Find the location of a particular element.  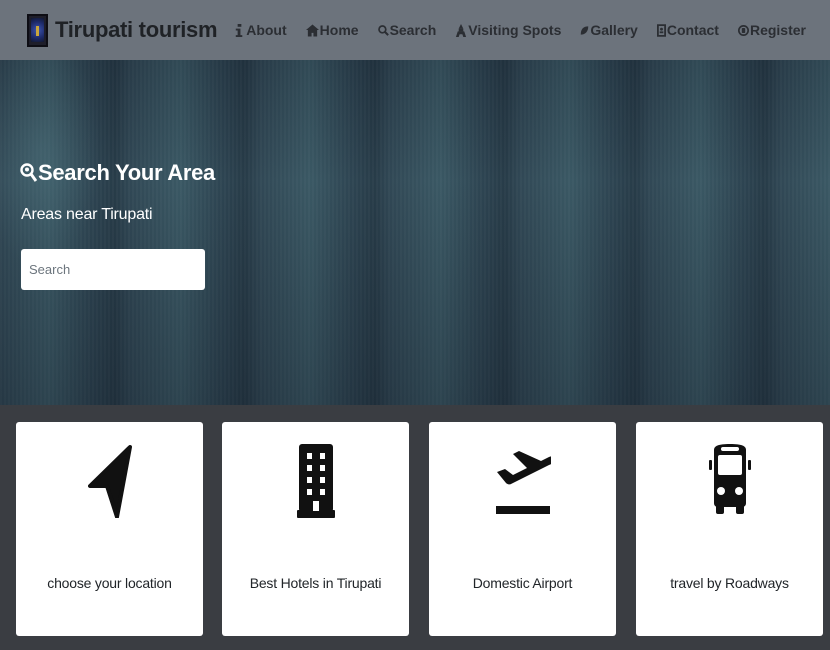

card-label: Best Hotels in Tirupati is located at coordinates (315, 583).